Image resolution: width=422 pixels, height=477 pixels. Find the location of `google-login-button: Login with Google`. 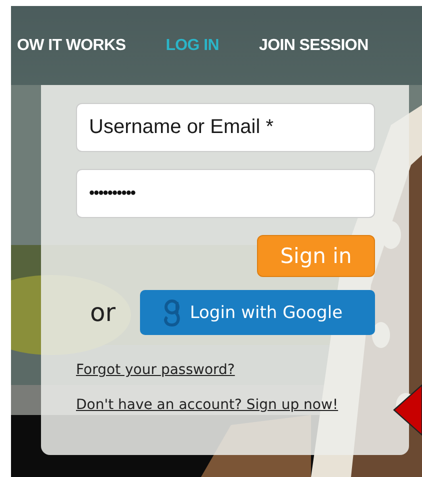

google-login-button: Login with Google is located at coordinates (257, 312).